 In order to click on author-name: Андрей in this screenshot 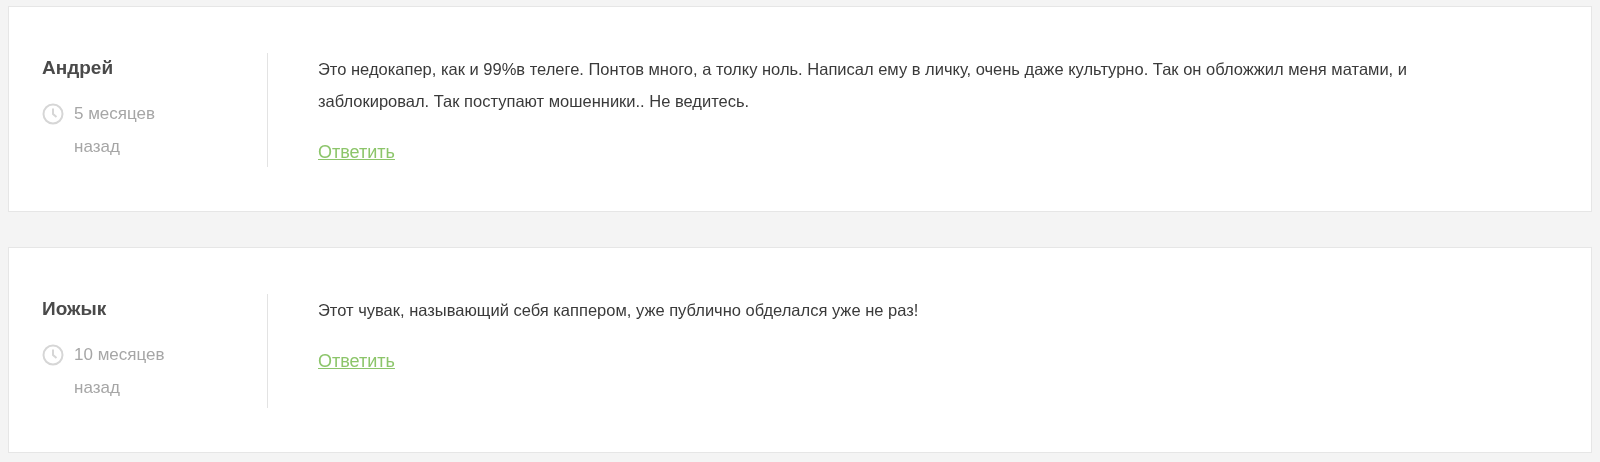, I will do `click(78, 68)`.